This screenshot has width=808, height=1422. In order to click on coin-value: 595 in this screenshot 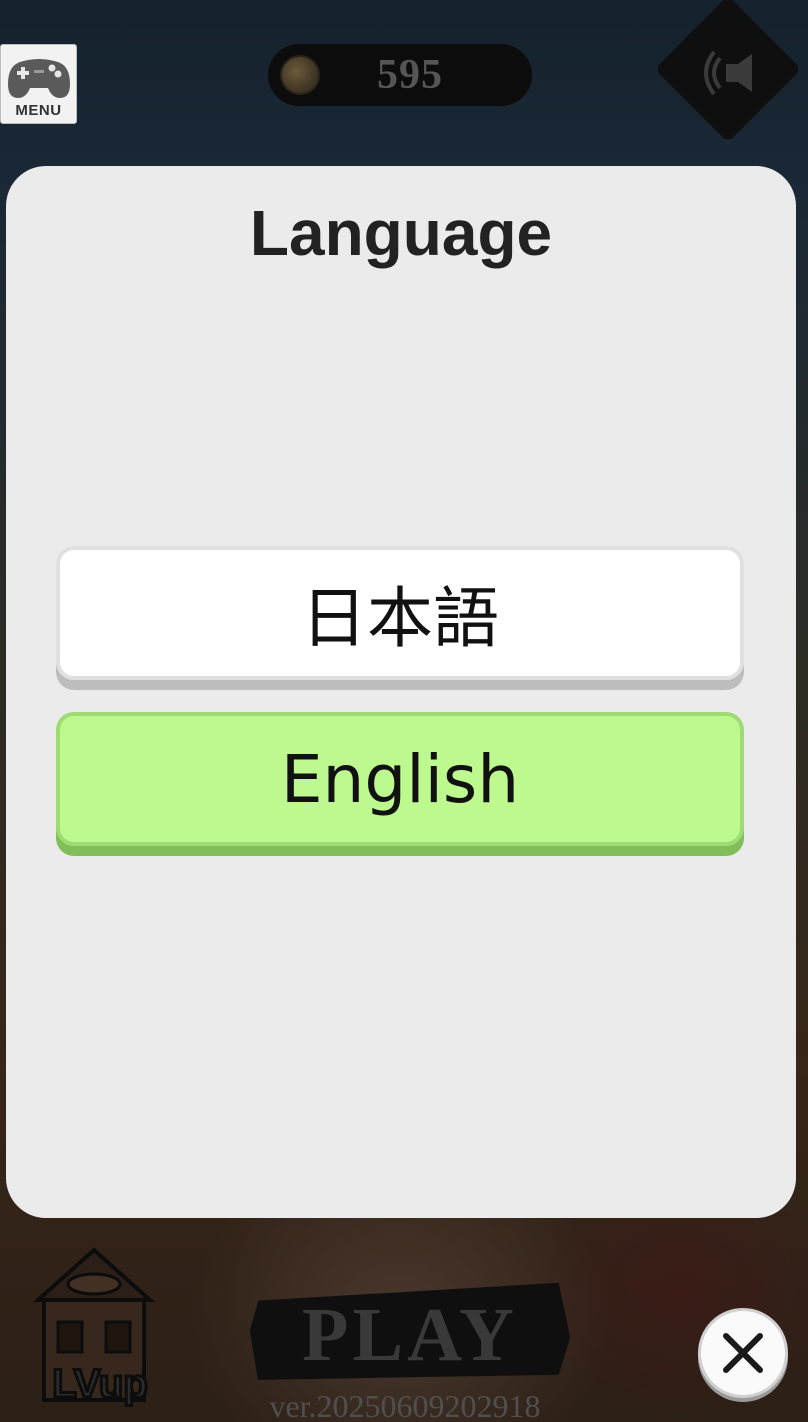, I will do `click(410, 75)`.